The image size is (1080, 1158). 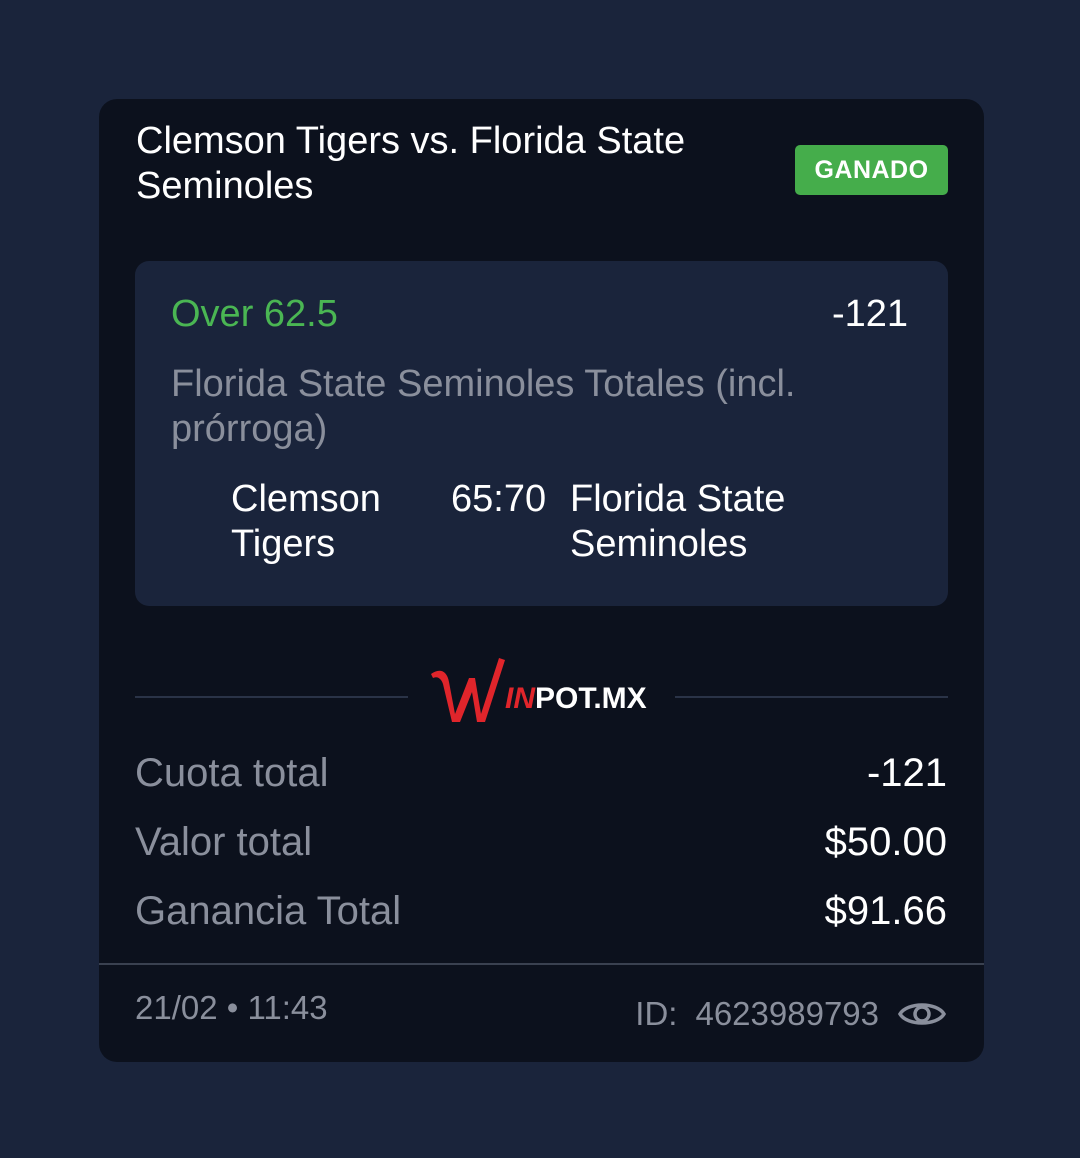 What do you see at coordinates (306, 521) in the screenshot?
I see `home-team: Clemson Tigers` at bounding box center [306, 521].